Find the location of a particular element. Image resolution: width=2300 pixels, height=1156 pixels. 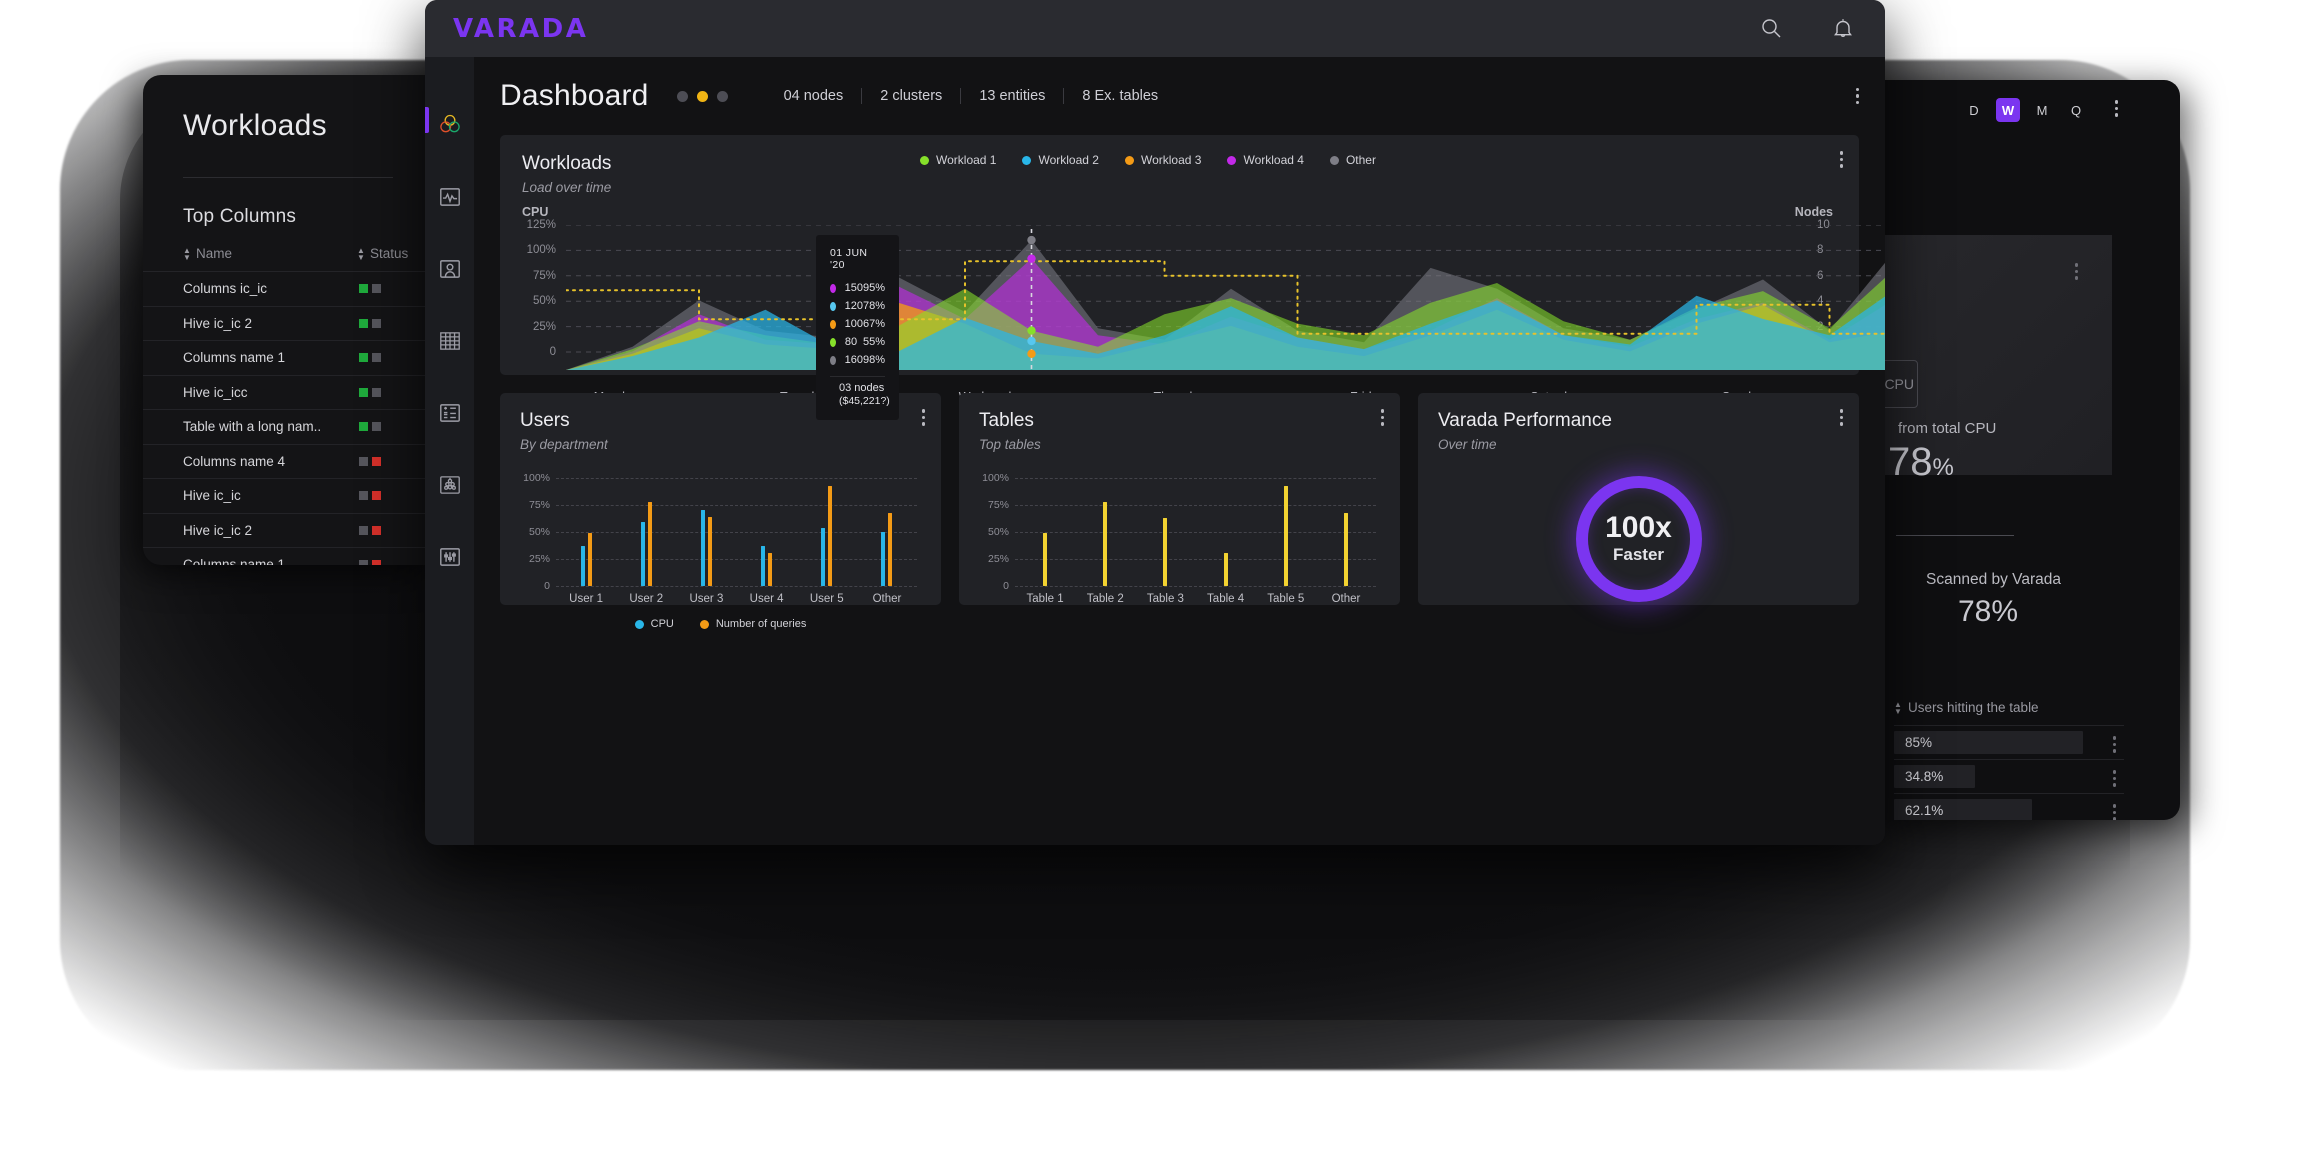

range-toggle-w: W is located at coordinates (2008, 110).